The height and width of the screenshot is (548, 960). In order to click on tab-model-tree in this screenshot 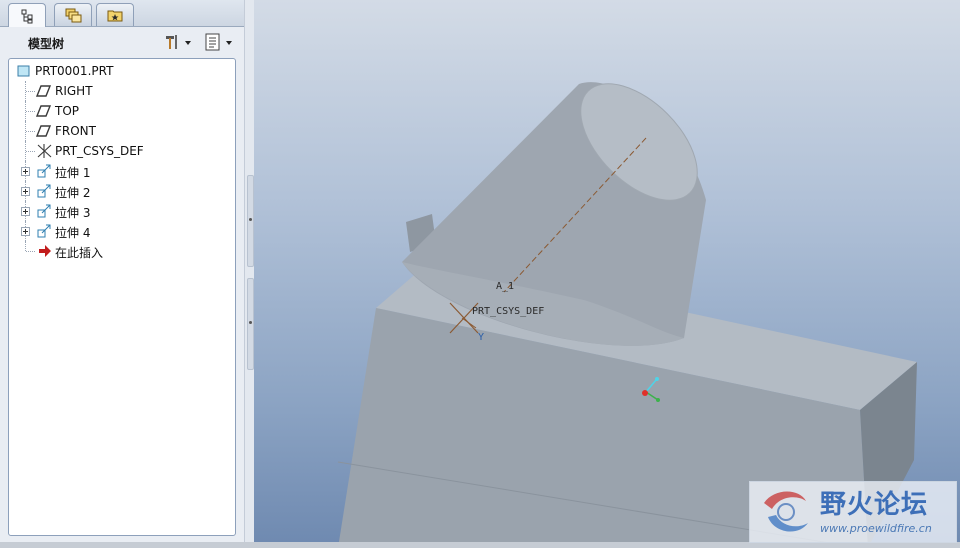, I will do `click(27, 15)`.